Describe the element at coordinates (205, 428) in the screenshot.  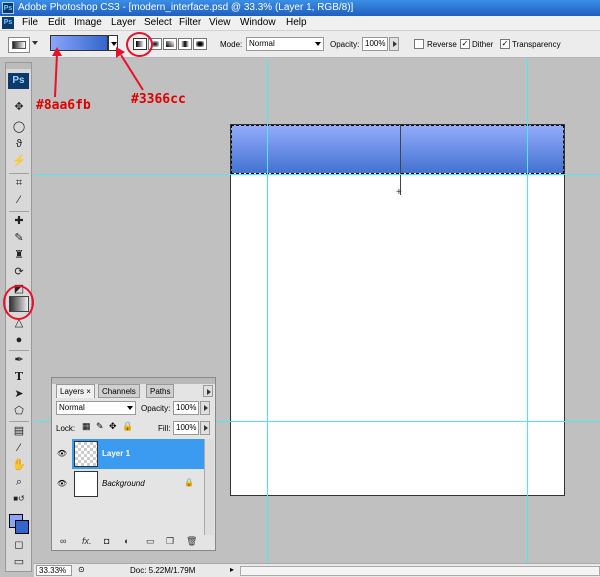
I see `fill-slider-button` at that location.